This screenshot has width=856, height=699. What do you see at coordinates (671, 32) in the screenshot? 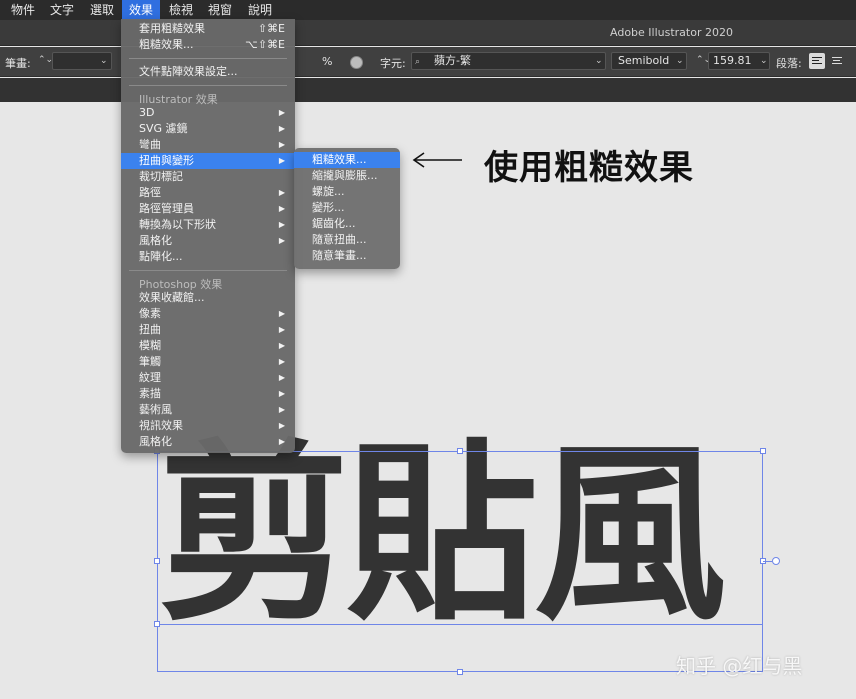
I see `window-title: Adobe Illustrator 2020` at bounding box center [671, 32].